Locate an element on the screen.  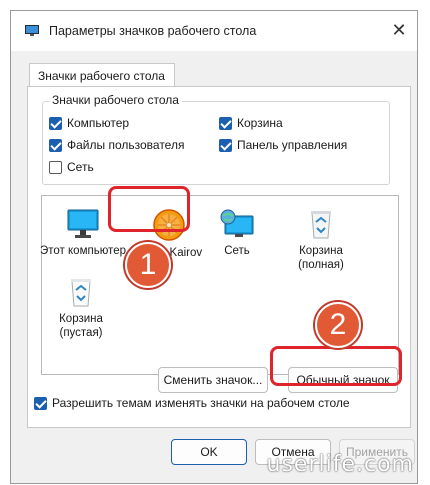
checkbox-label: Панель управления is located at coordinates (292, 145).